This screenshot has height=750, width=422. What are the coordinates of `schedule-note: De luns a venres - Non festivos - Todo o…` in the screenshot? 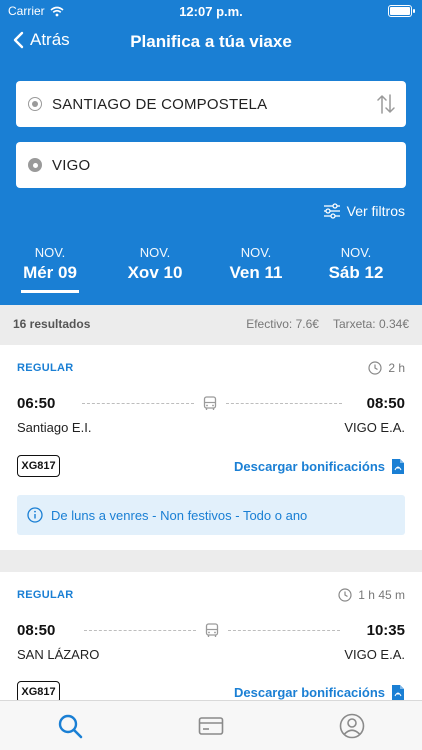 It's located at (211, 515).